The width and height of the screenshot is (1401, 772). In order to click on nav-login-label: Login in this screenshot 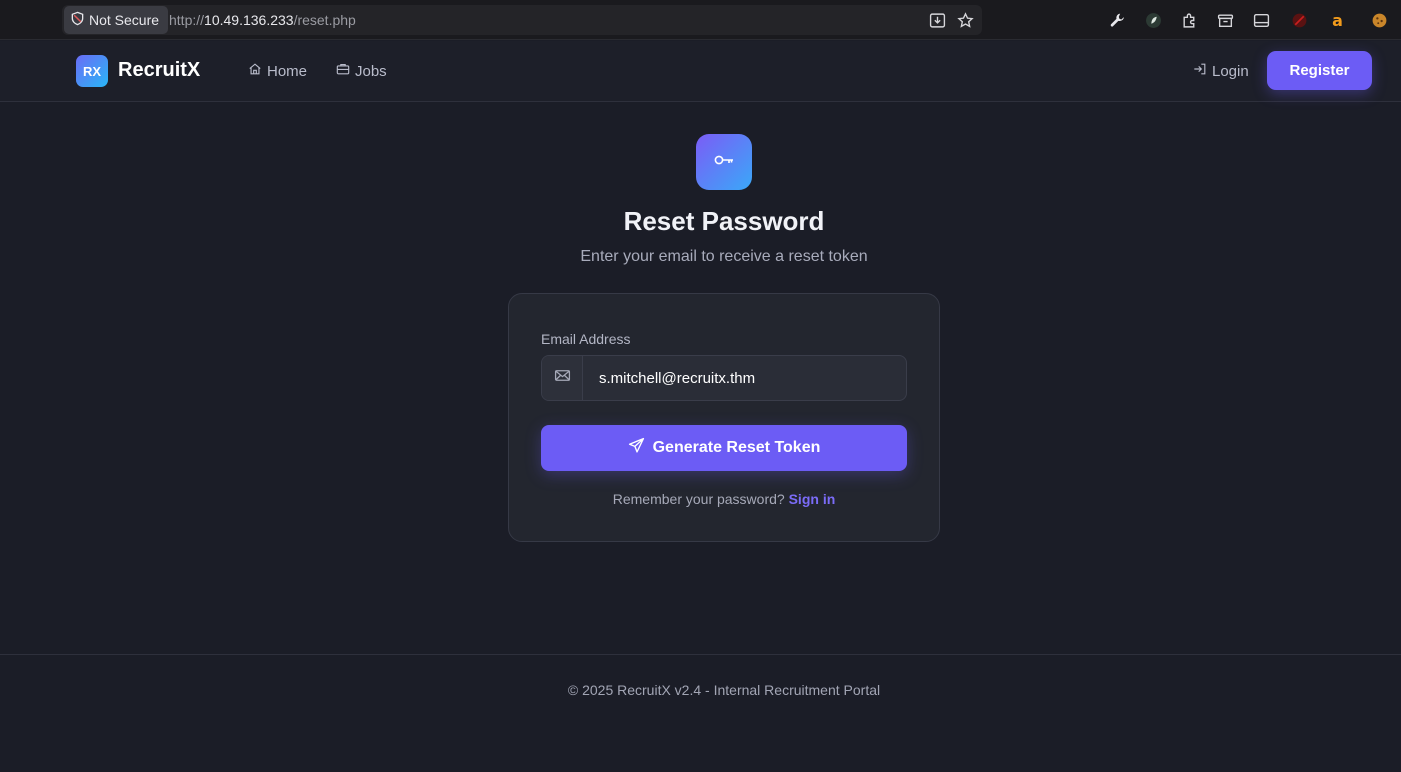, I will do `click(1230, 71)`.